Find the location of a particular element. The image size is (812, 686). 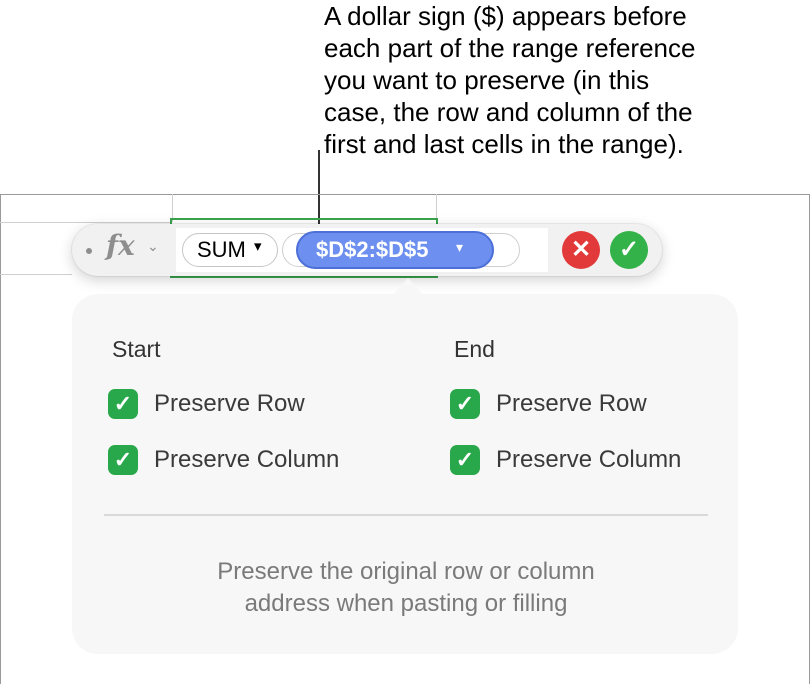

range-token-arrow-icon: ▾ is located at coordinates (459, 247).